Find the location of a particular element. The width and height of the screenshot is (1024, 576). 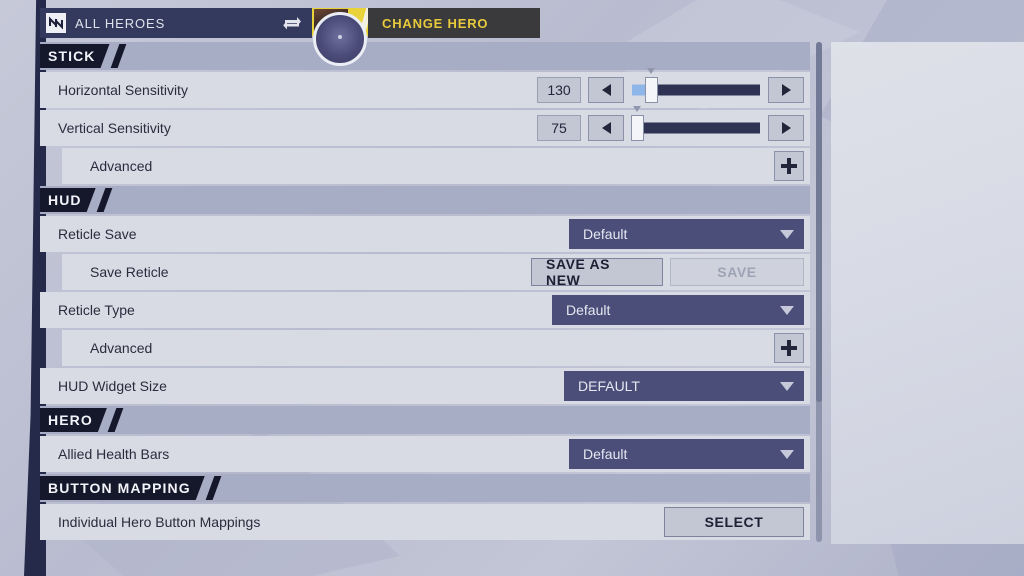

dropdown-value: DEFAULT is located at coordinates (609, 386).